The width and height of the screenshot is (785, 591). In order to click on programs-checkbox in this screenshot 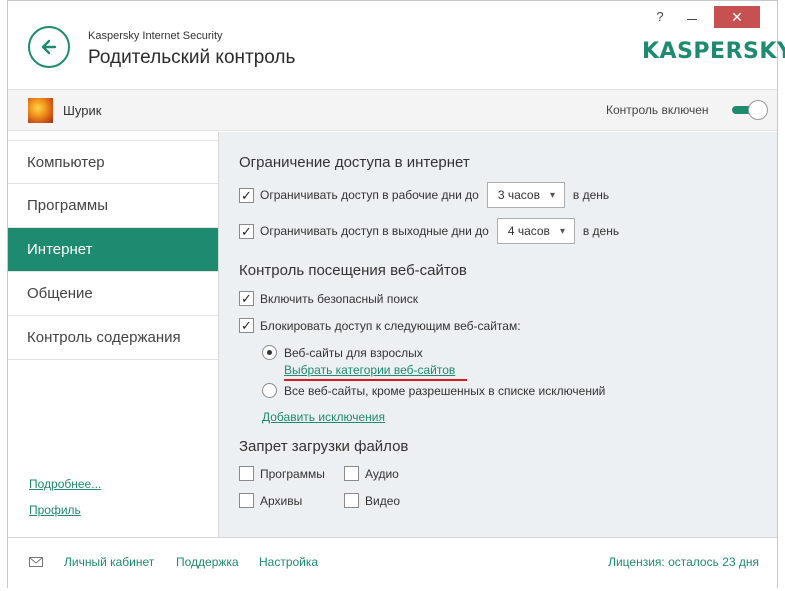, I will do `click(246, 473)`.